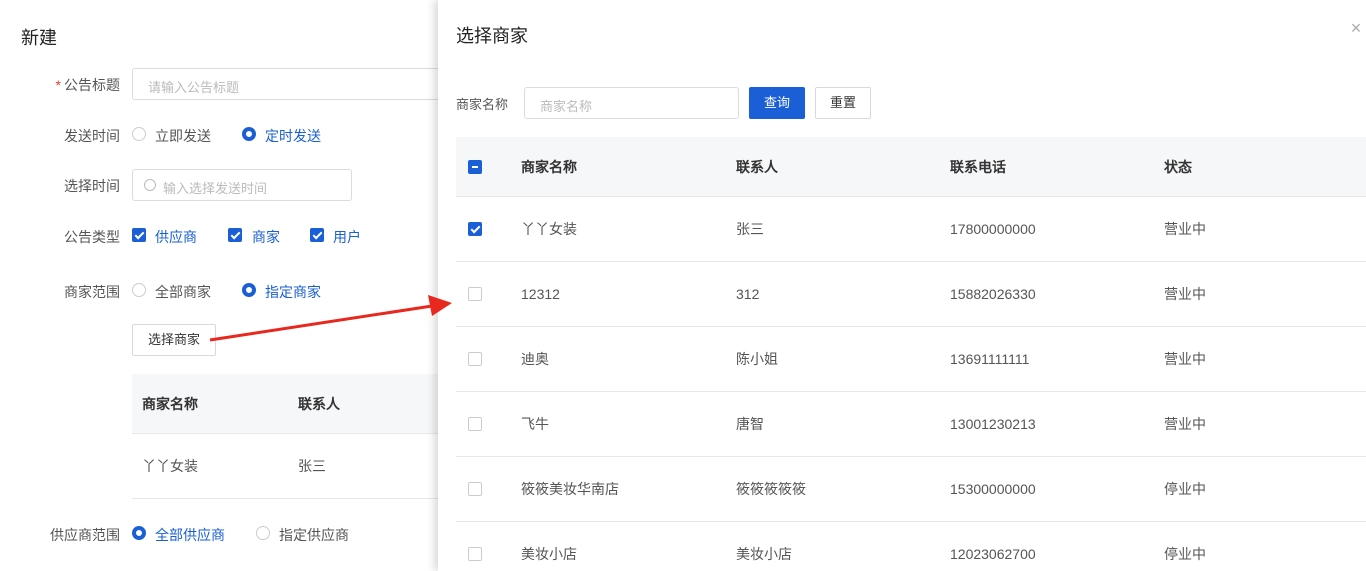  Describe the element at coordinates (535, 359) in the screenshot. I see `cell-merchant-name: 迪奥` at that location.